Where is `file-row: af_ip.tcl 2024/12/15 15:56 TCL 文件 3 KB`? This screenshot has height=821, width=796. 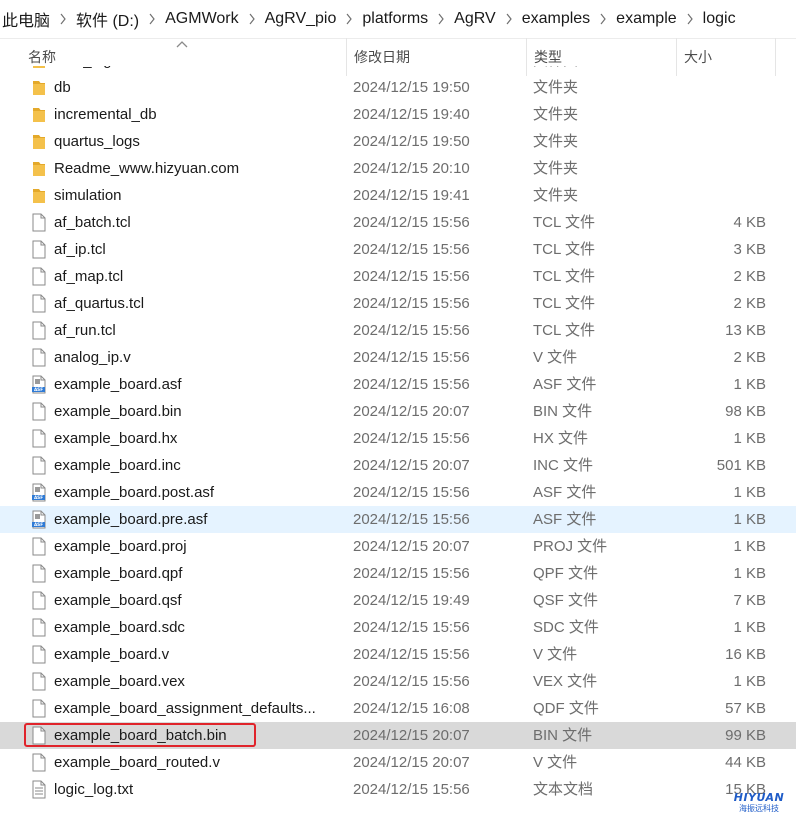 file-row: af_ip.tcl 2024/12/15 15:56 TCL 文件 3 KB is located at coordinates (398, 249).